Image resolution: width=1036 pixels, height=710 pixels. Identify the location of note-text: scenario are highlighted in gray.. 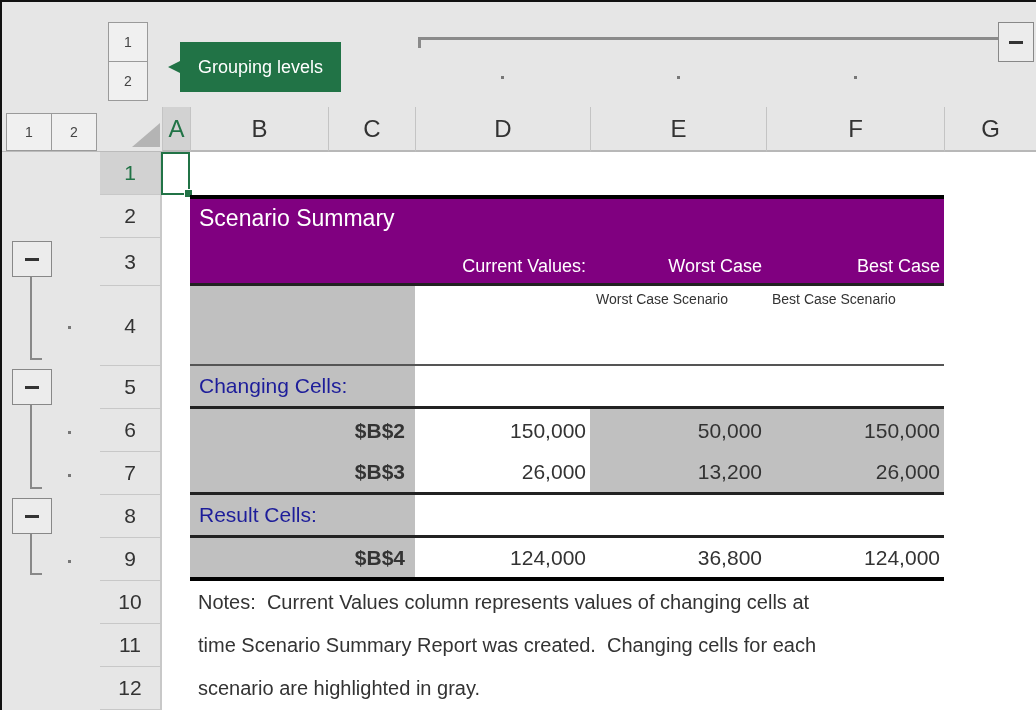
(339, 688).